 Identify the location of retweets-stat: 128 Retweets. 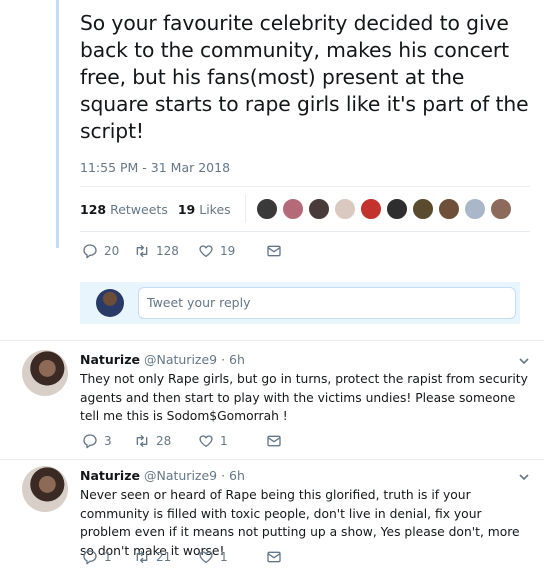
(124, 209).